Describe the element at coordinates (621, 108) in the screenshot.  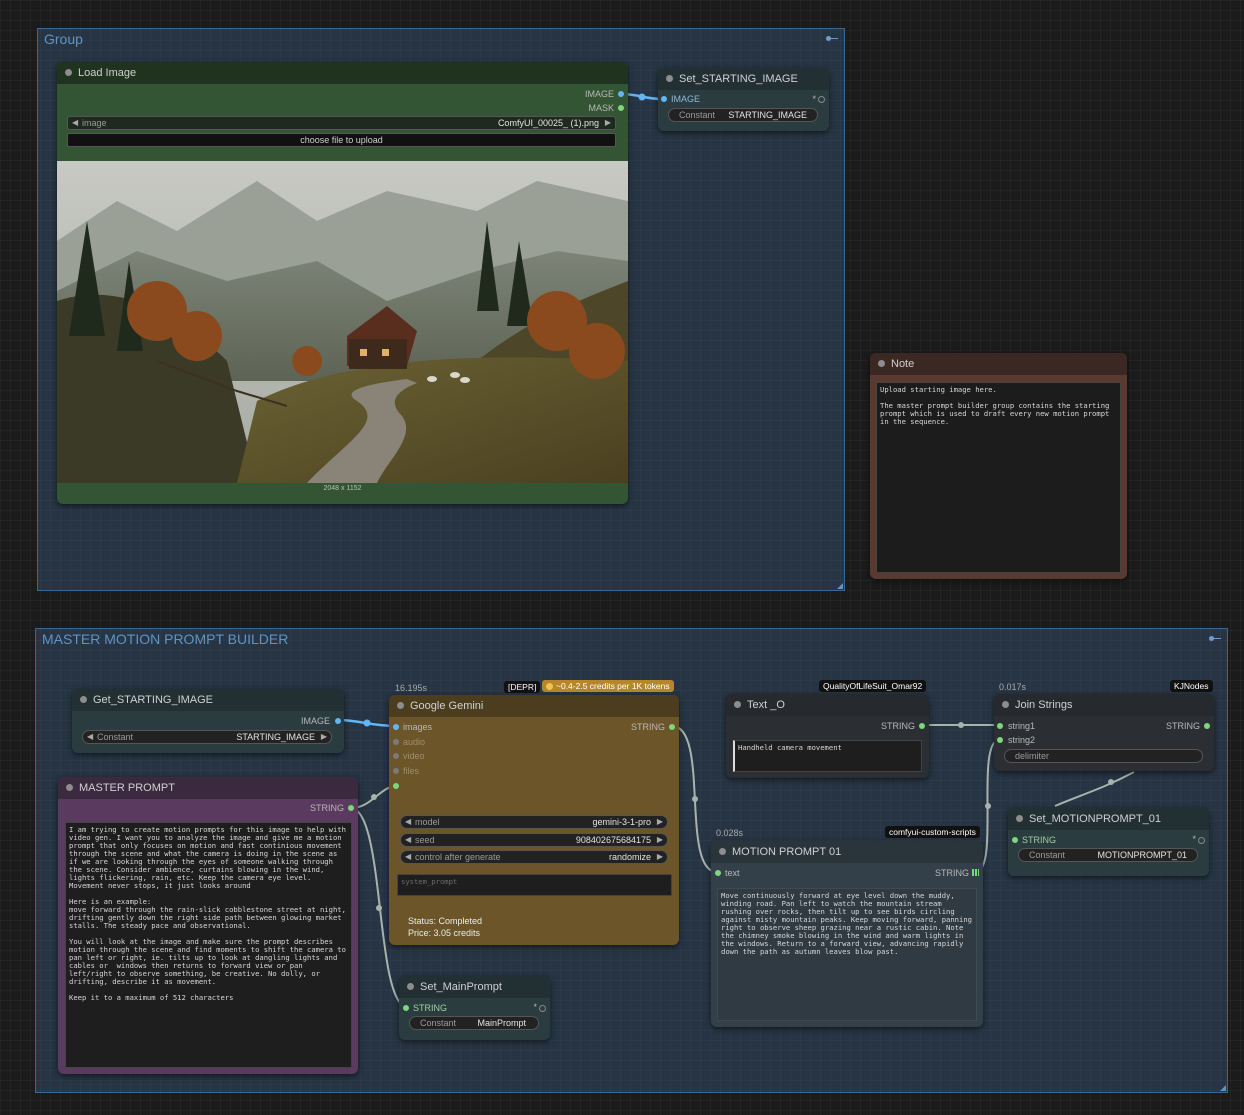
I see `output-socket-mask` at that location.